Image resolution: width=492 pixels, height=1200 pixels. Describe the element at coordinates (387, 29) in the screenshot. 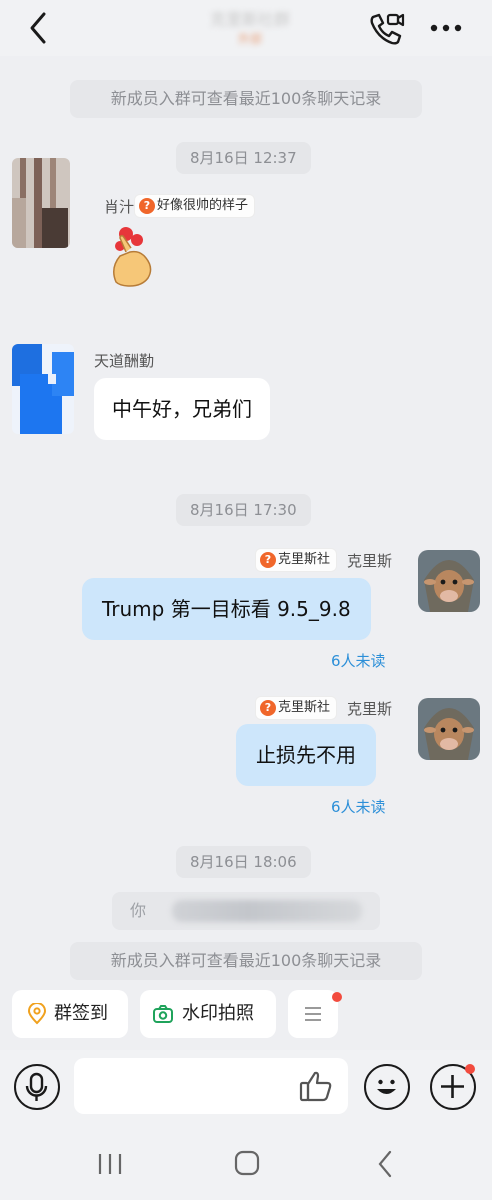

I see `phone-video-icon` at that location.